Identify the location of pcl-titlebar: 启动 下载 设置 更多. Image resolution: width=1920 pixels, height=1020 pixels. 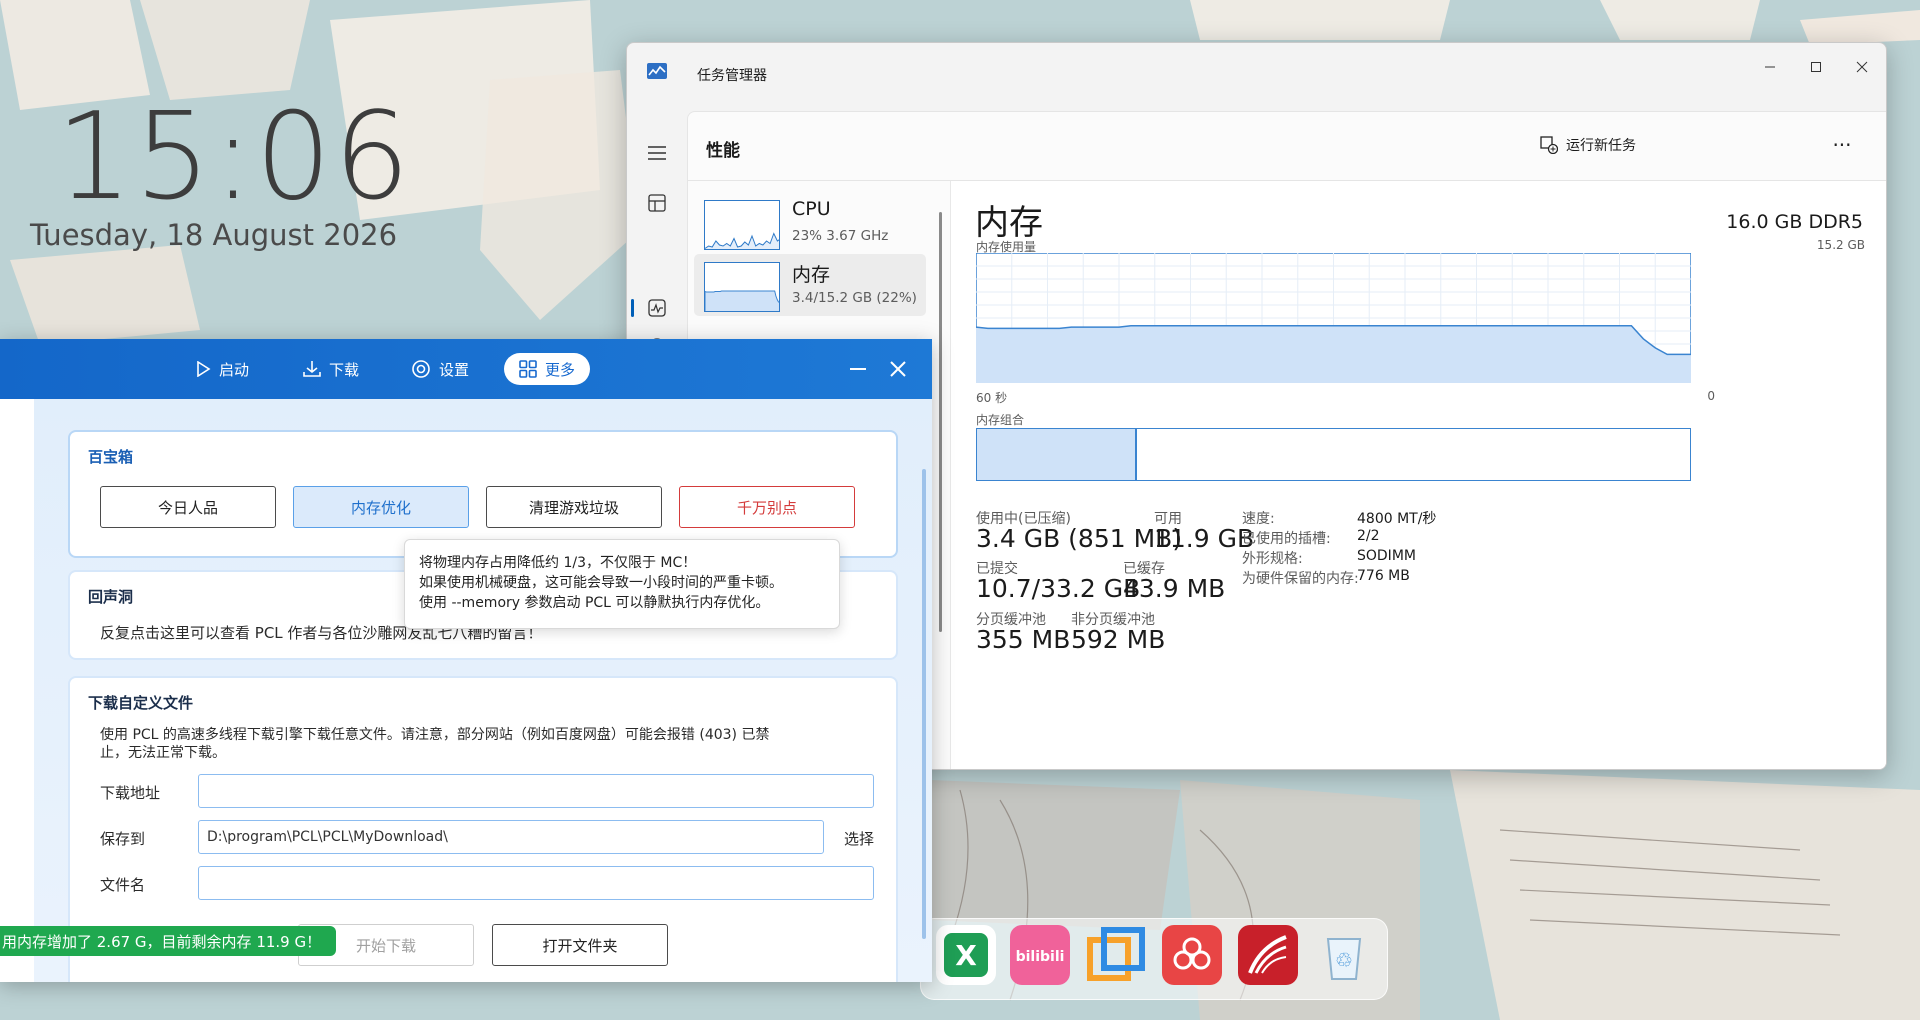
(466, 369).